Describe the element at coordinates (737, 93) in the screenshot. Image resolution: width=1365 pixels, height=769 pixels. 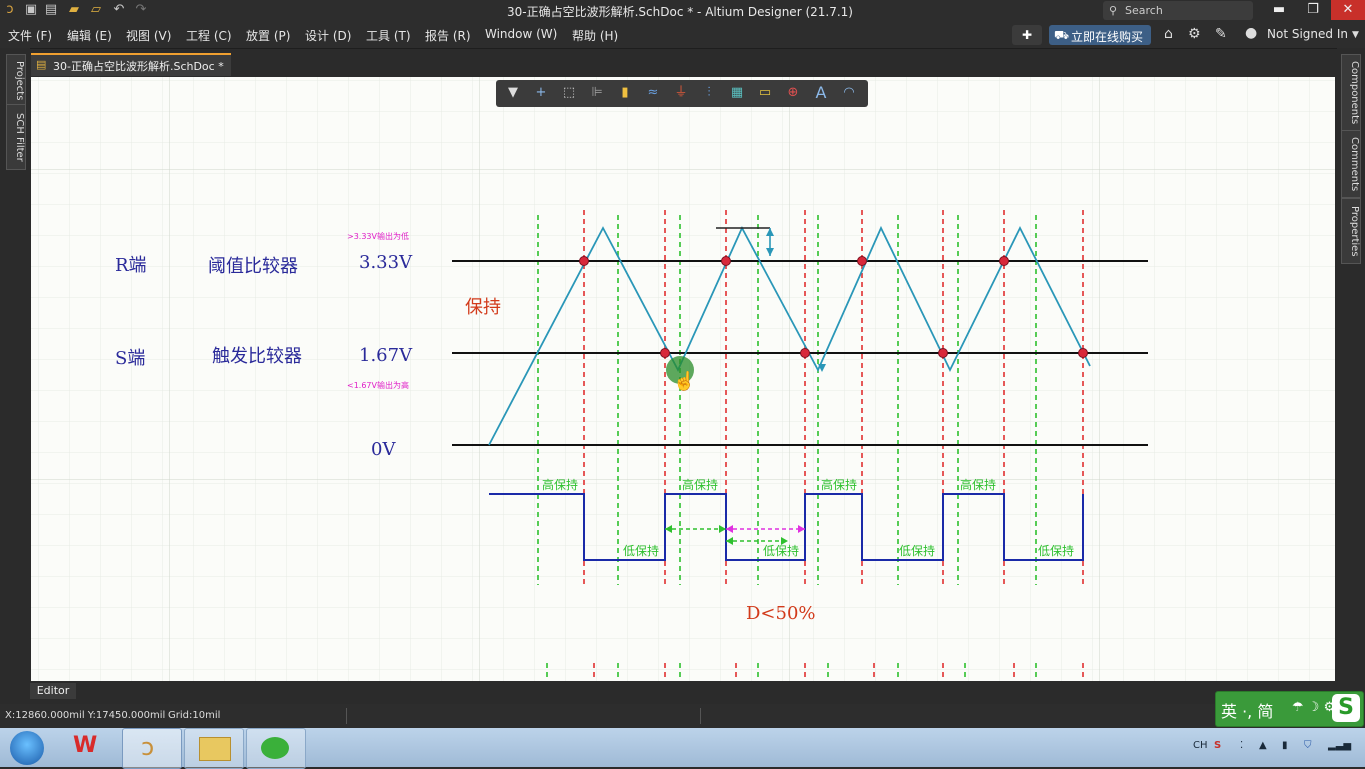
I see `harness-icon: ▦` at that location.